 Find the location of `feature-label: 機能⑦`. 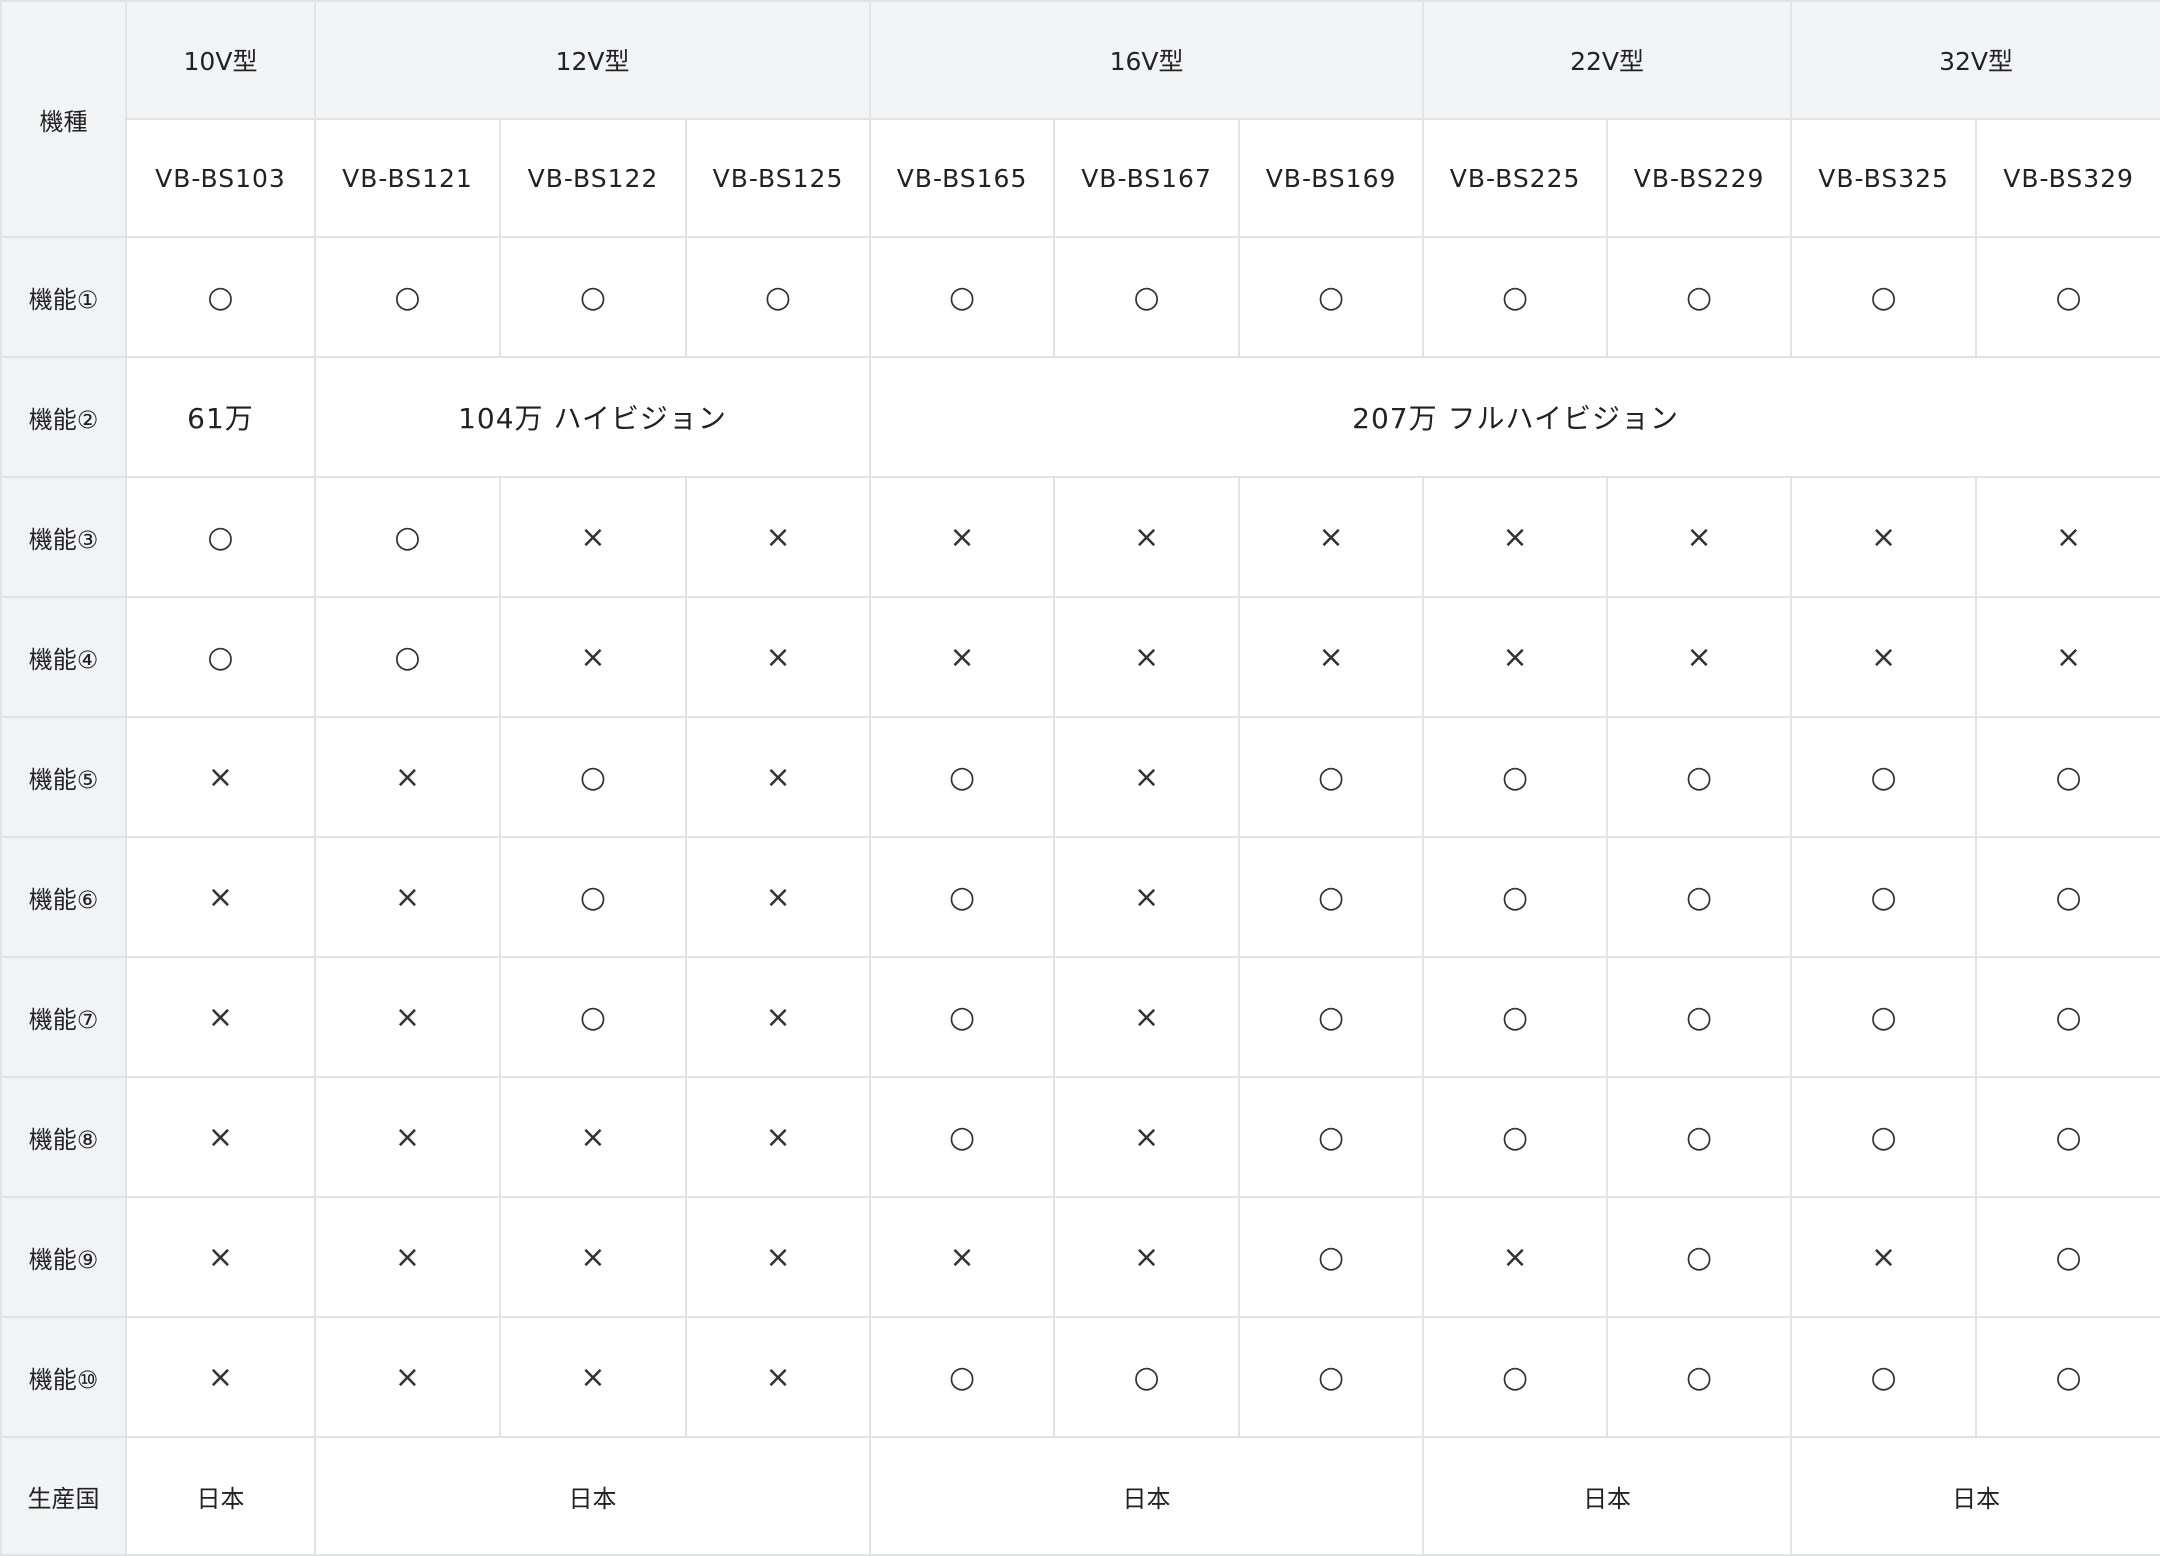

feature-label: 機能⑦ is located at coordinates (63, 1017).